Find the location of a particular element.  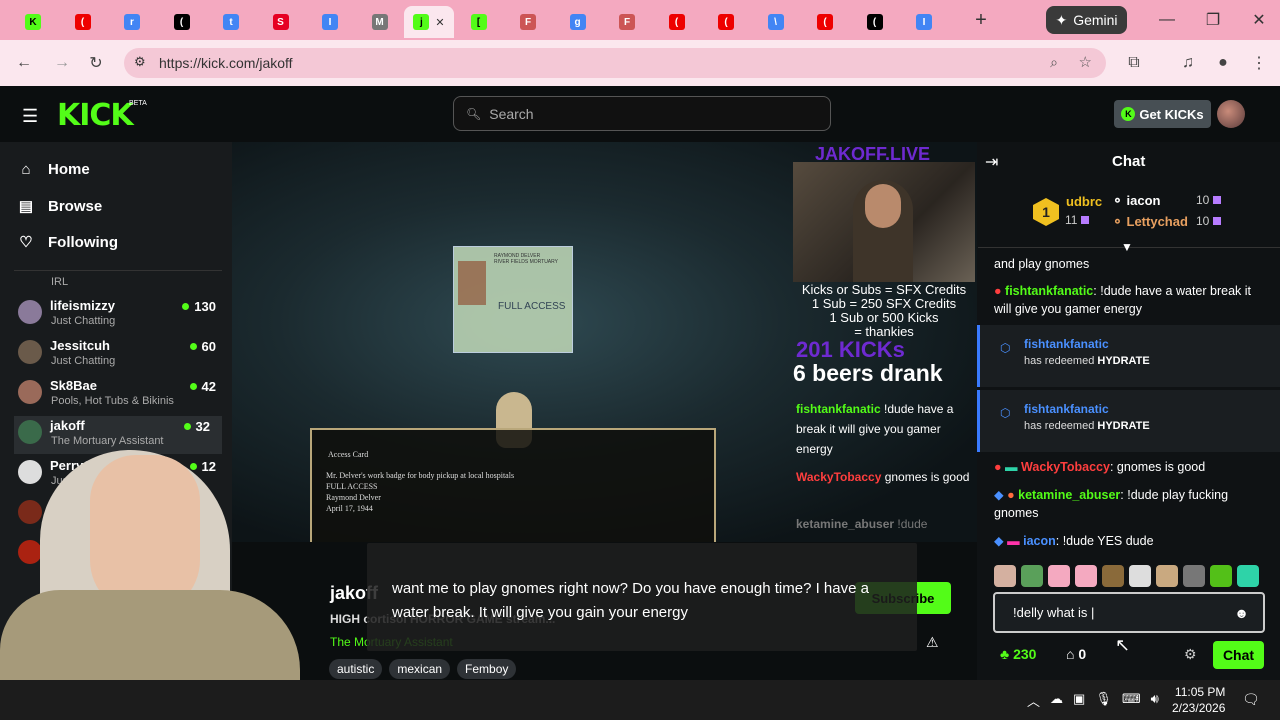

search-placeholder: Search is located at coordinates (511, 113).